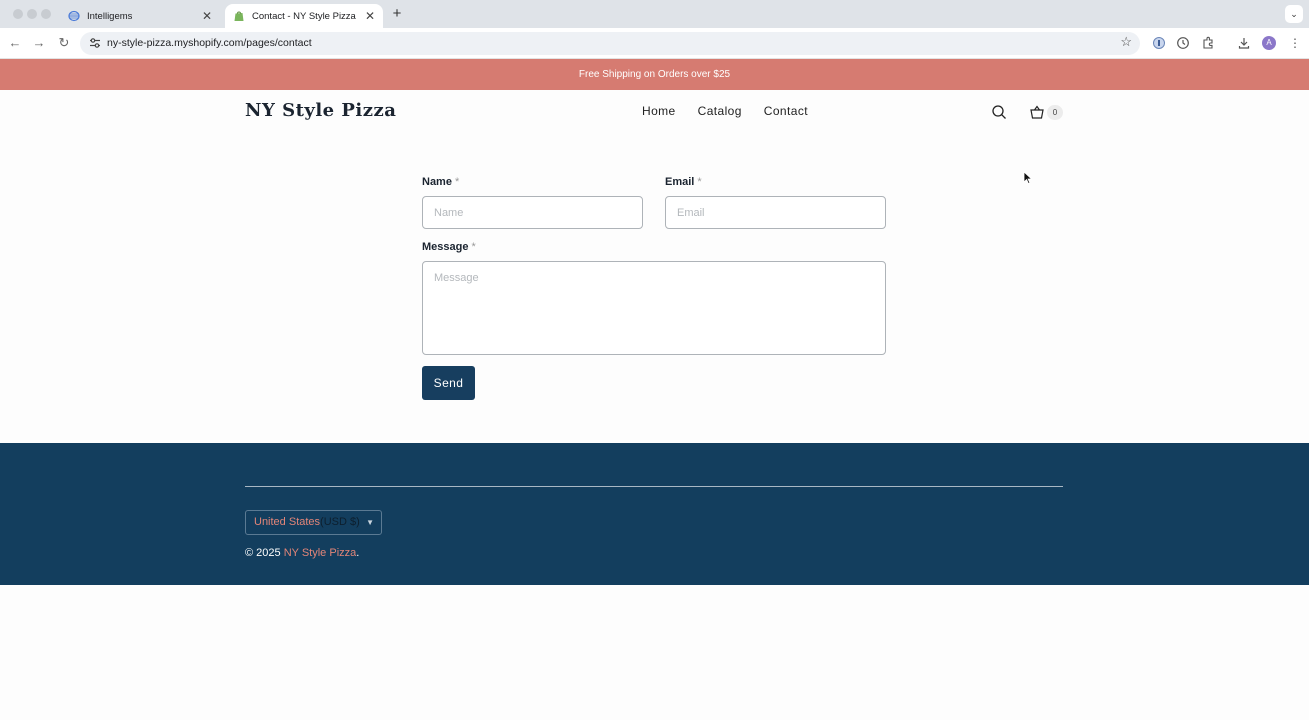  I want to click on nav-contact: Contact, so click(786, 111).